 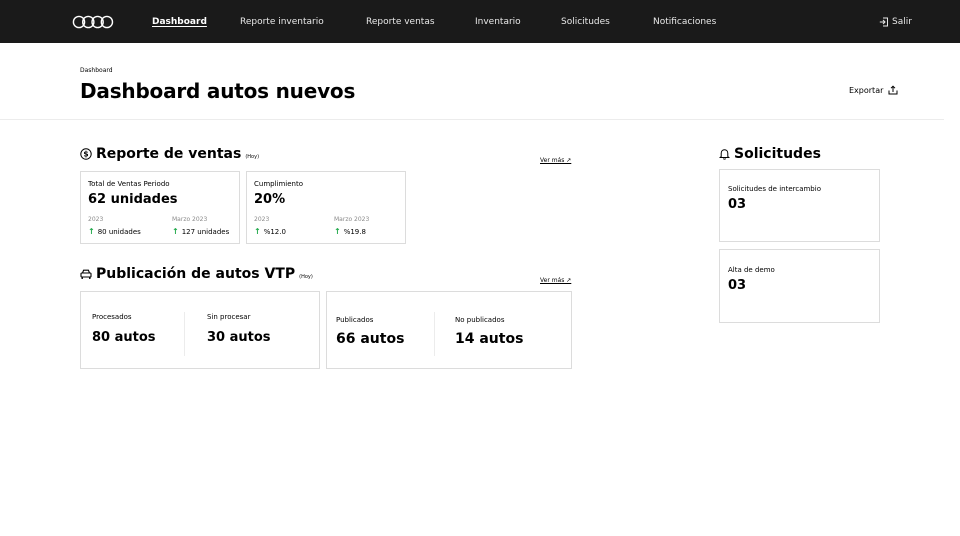 What do you see at coordinates (229, 317) in the screenshot?
I see `unprocessed-label: Sin procesar` at bounding box center [229, 317].